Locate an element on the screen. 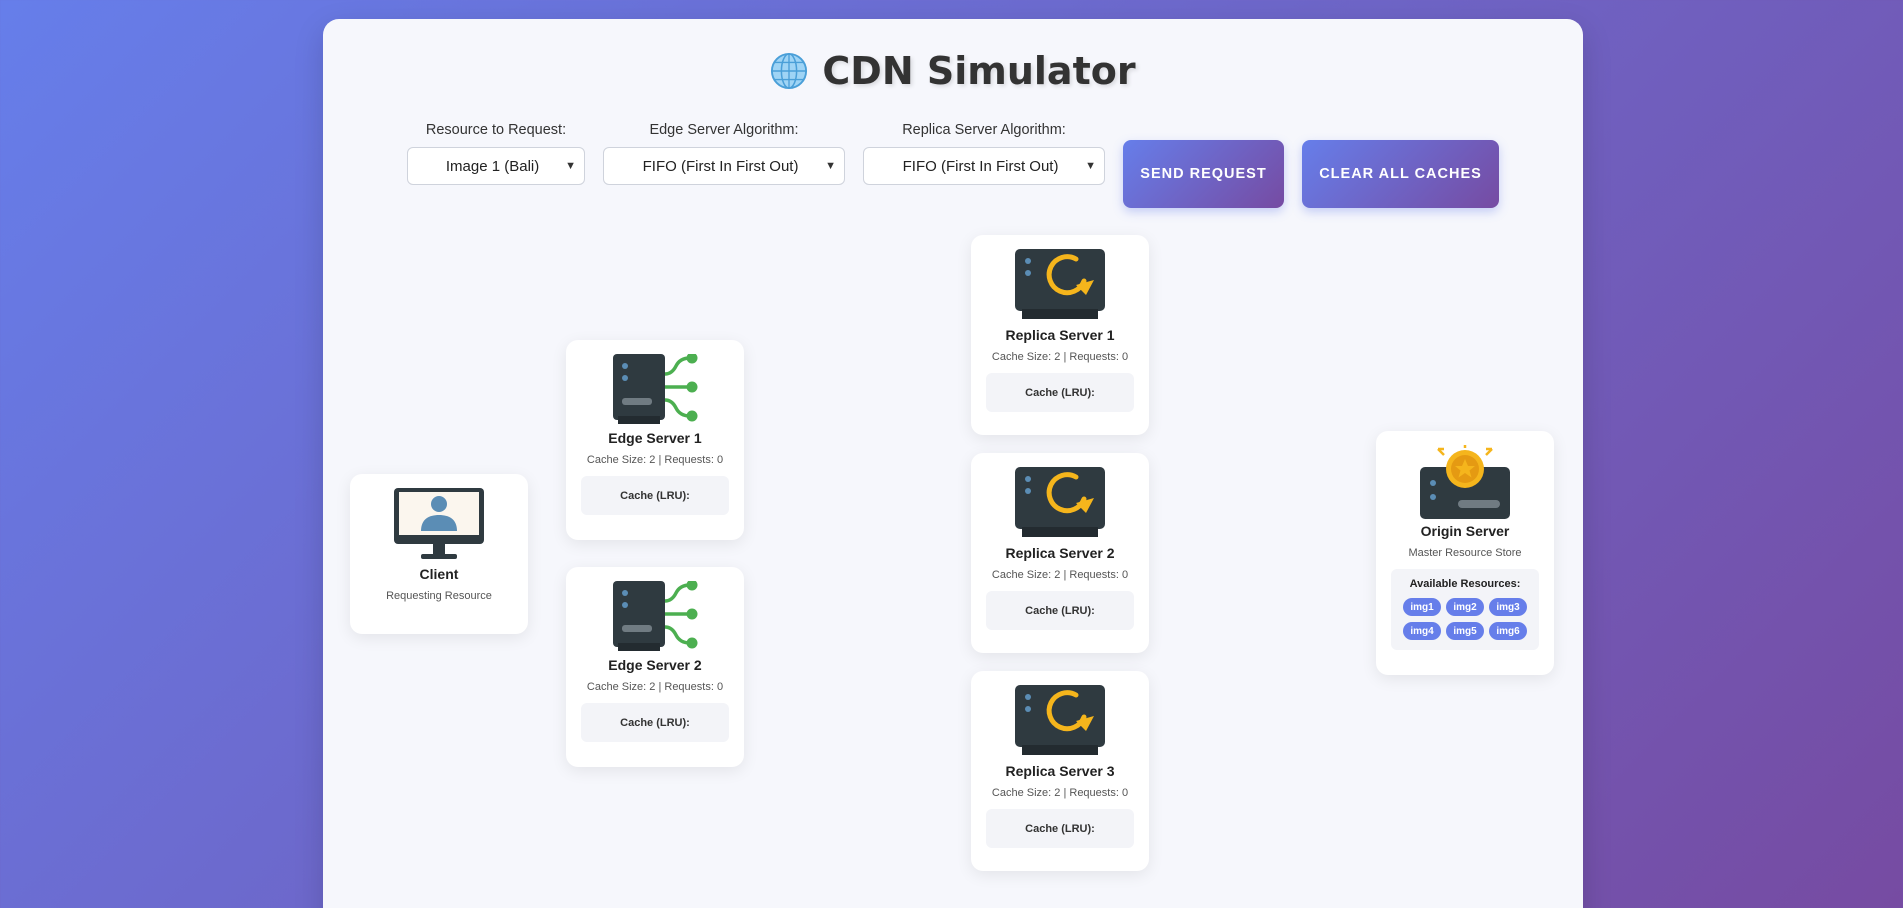 The width and height of the screenshot is (1903, 908). resource-chip: img4 is located at coordinates (1422, 631).